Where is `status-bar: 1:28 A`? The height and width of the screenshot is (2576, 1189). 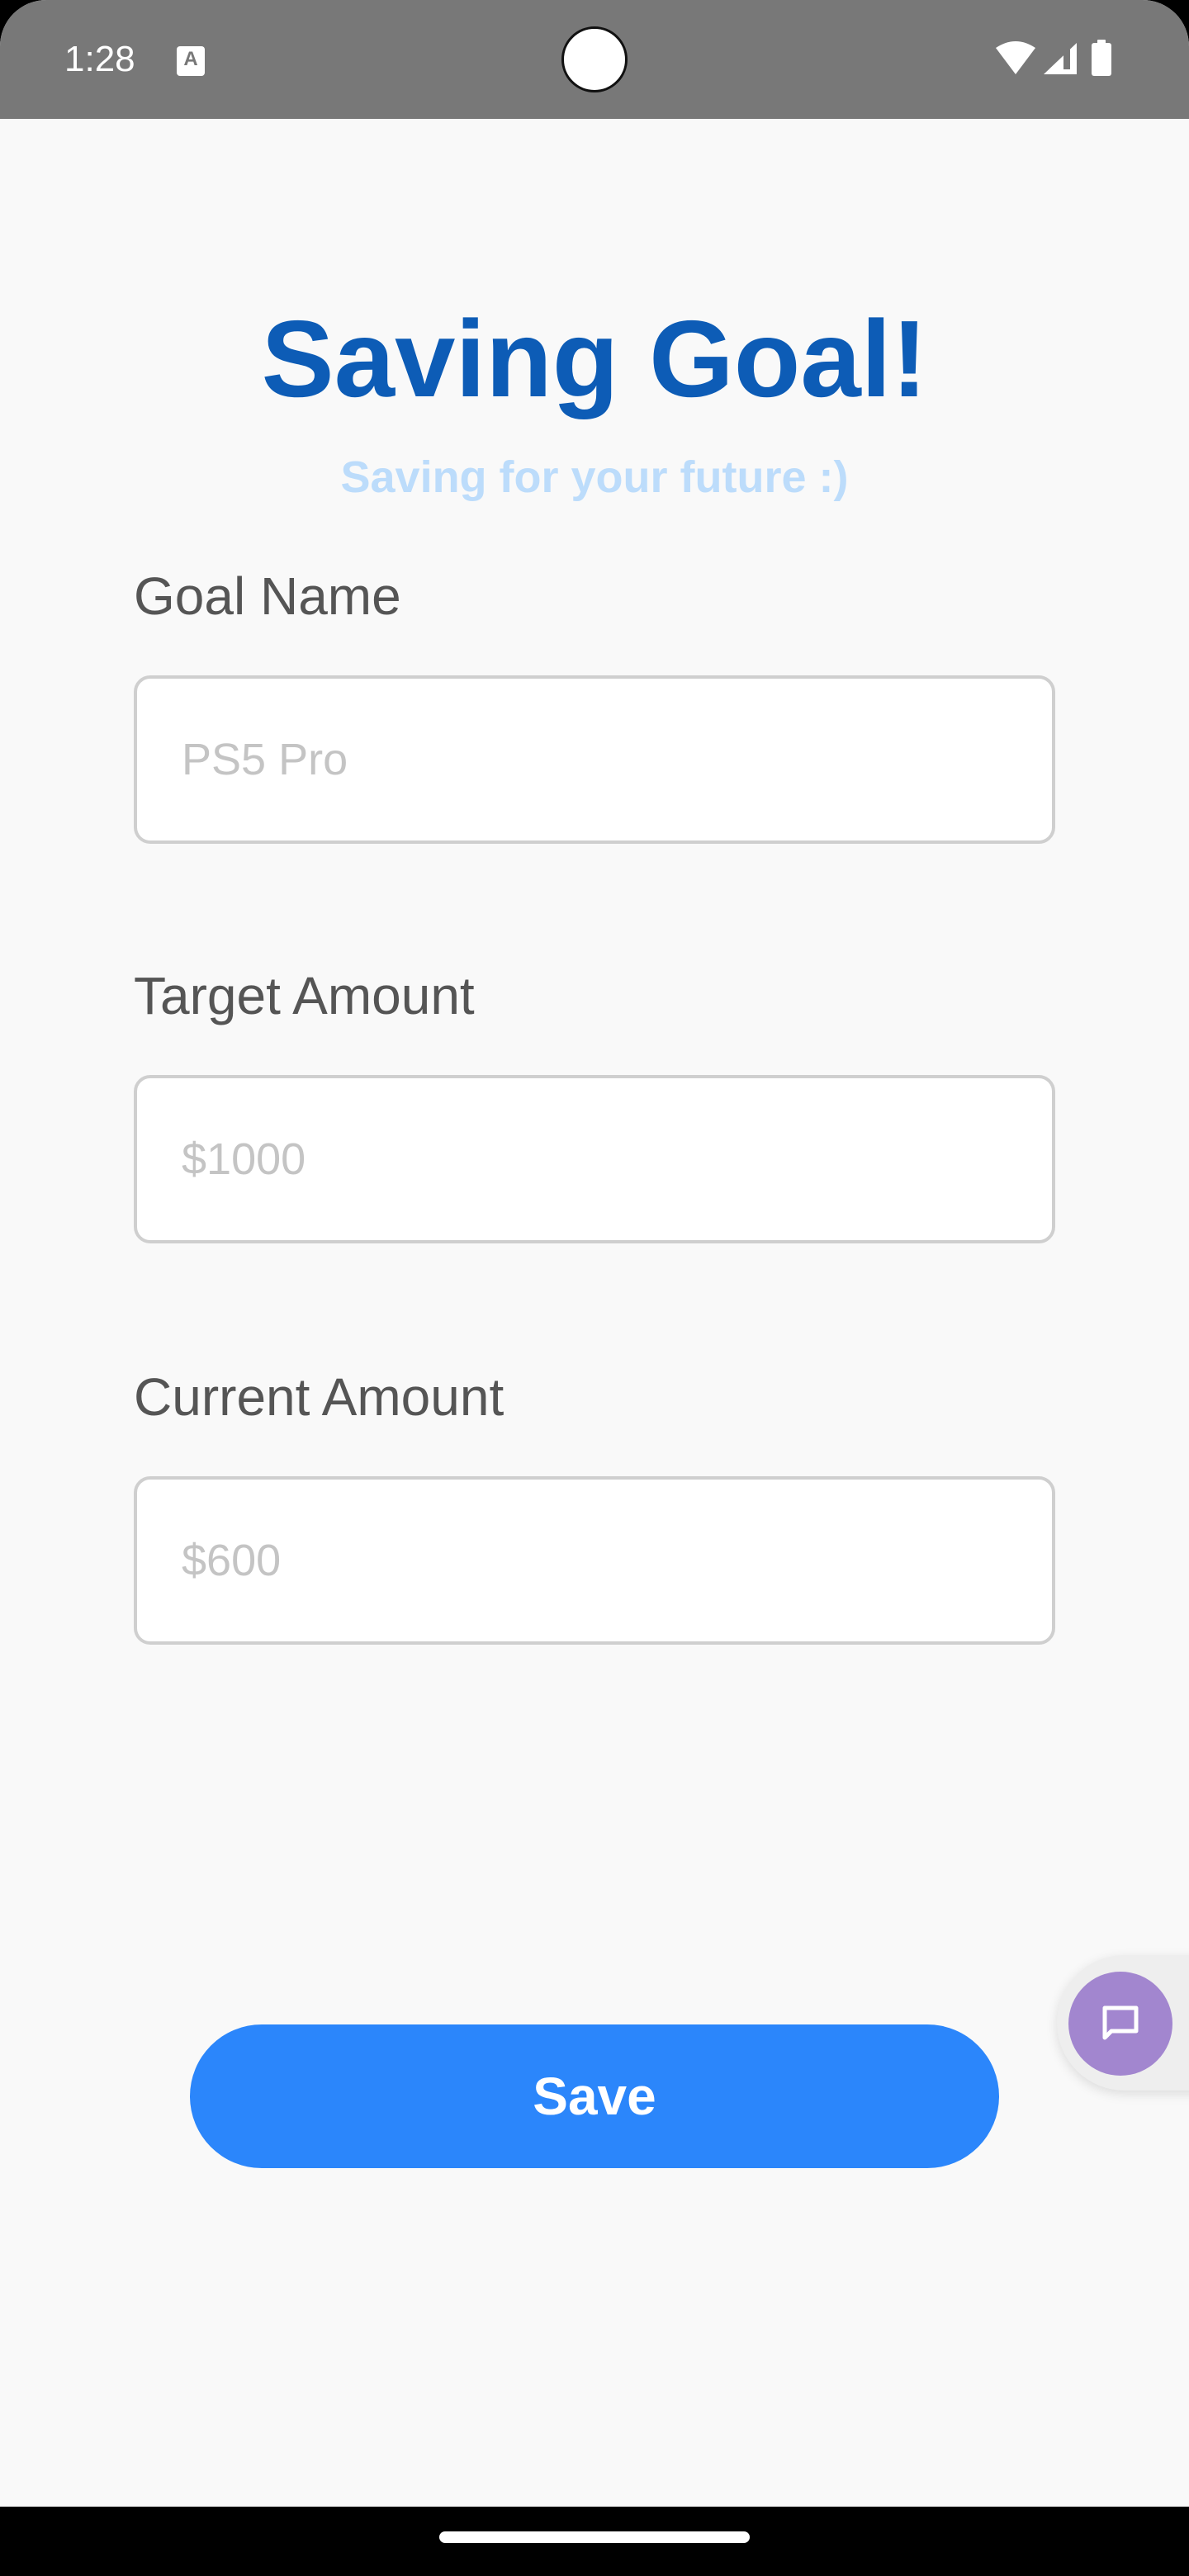
status-bar: 1:28 A is located at coordinates (594, 59).